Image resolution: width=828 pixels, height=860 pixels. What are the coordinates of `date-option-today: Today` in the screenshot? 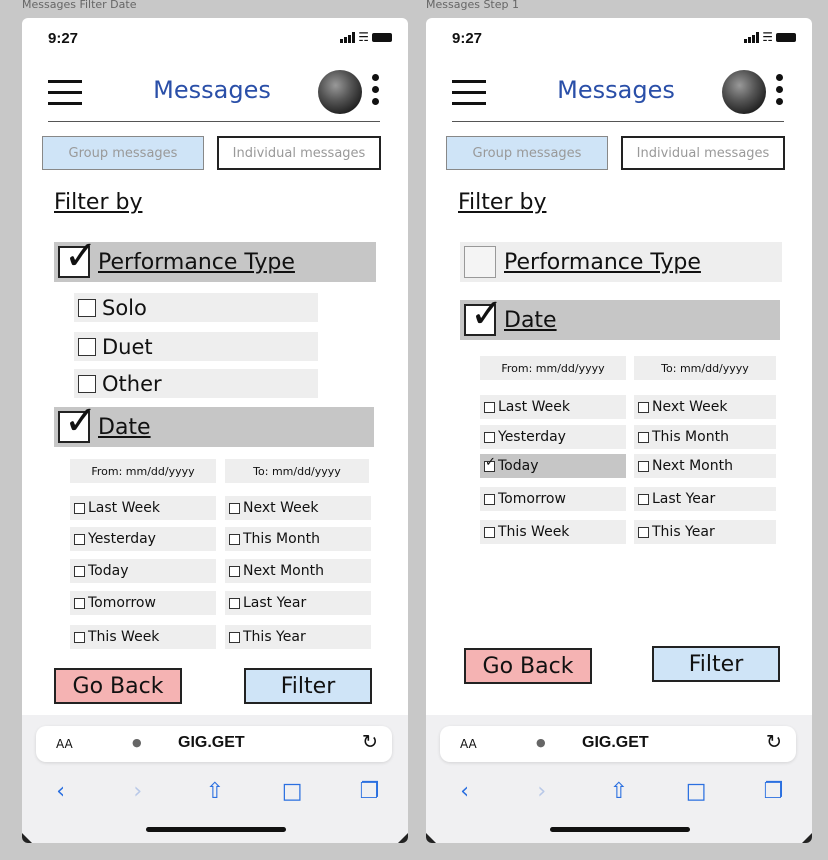 It's located at (143, 571).